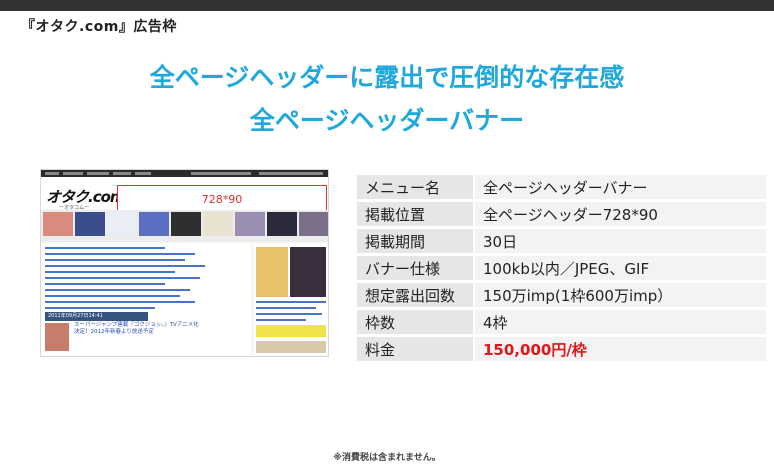  Describe the element at coordinates (146, 299) in the screenshot. I see `preview-article-list` at that location.